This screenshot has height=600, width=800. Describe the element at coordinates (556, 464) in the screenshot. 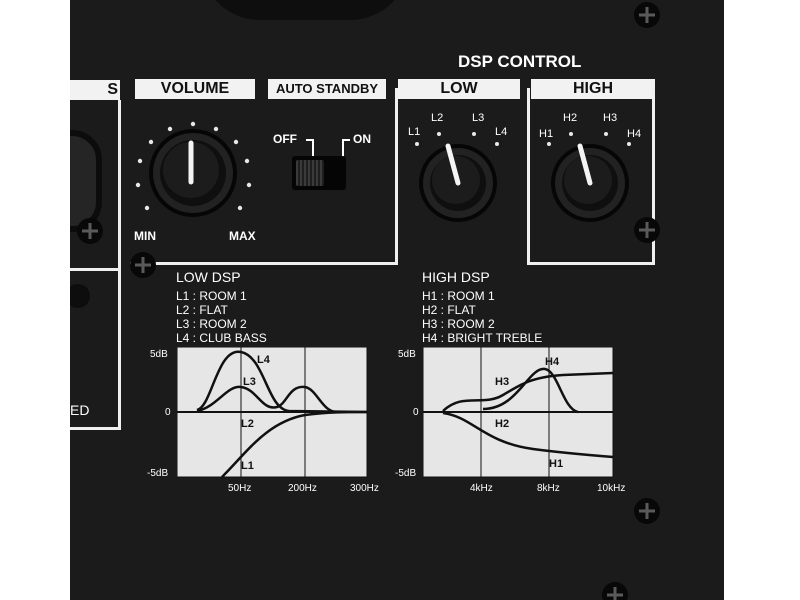

I see `svg-text: H1` at that location.